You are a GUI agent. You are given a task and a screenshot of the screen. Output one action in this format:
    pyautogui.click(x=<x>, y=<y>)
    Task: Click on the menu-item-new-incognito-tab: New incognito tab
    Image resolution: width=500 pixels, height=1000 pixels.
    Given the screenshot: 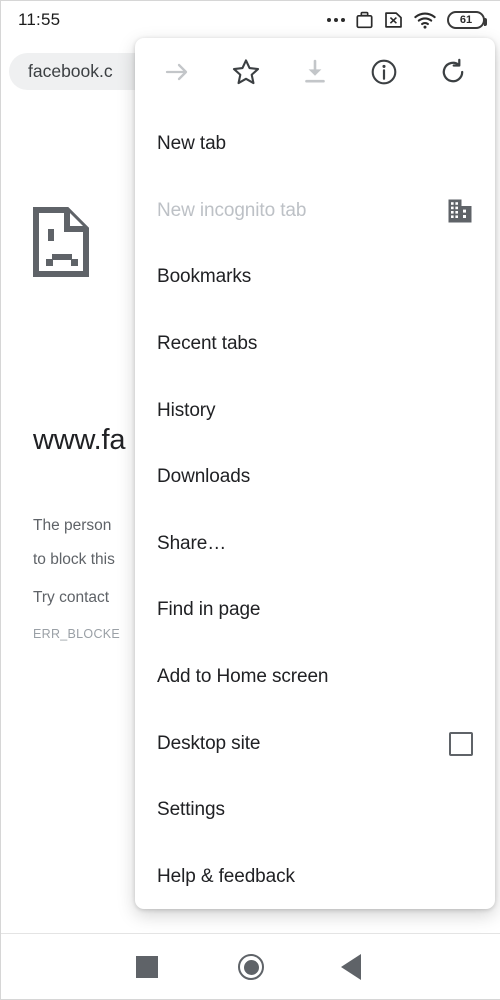 What is the action you would take?
    pyautogui.click(x=315, y=211)
    